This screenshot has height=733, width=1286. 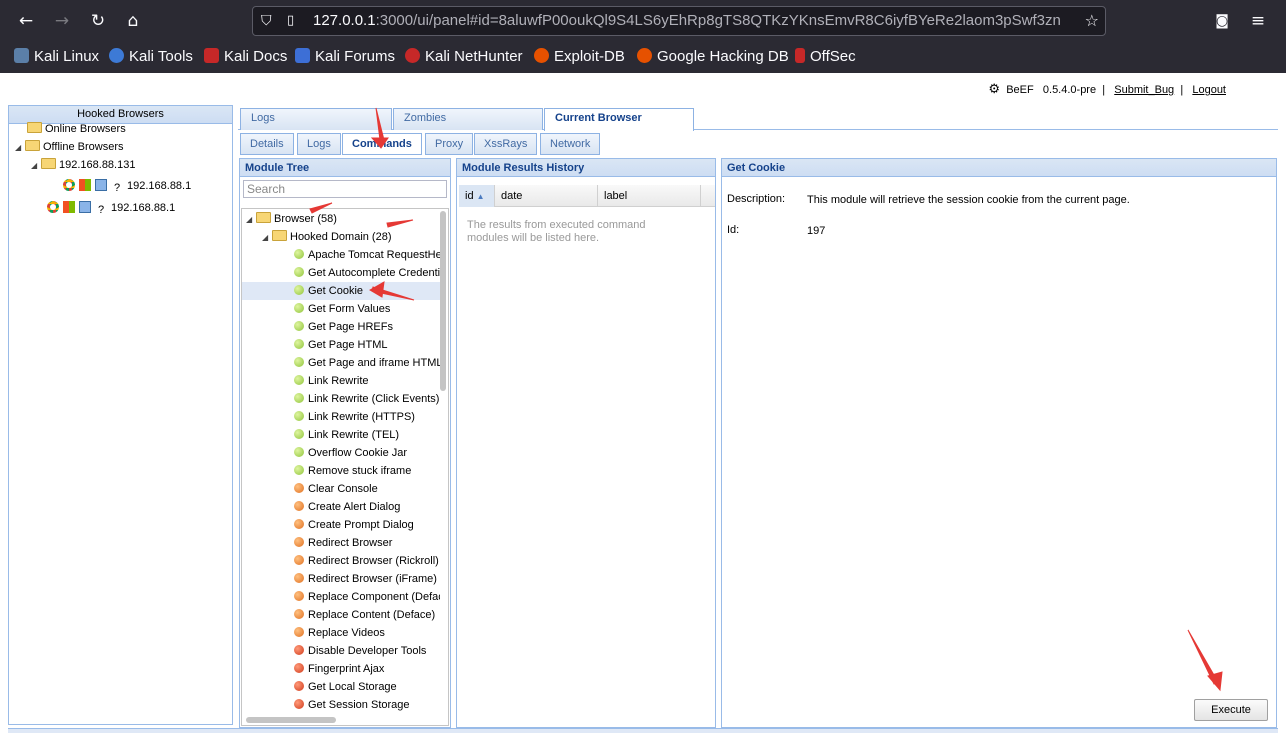 What do you see at coordinates (319, 144) in the screenshot?
I see `subtab-logs: Logs` at bounding box center [319, 144].